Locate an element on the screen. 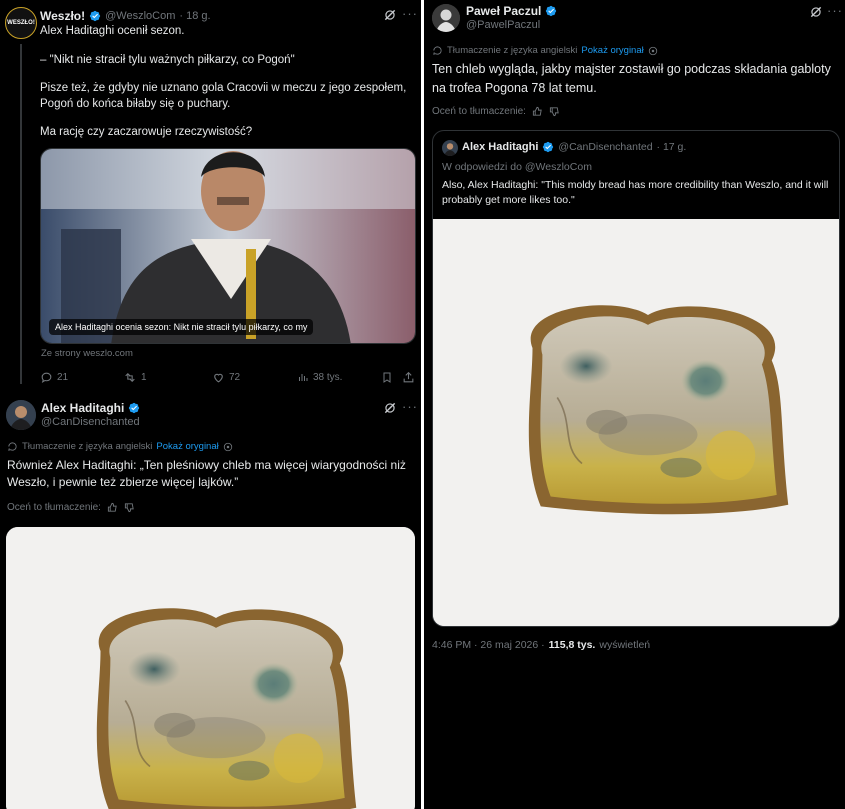 This screenshot has height=809, width=845. author-name: Paweł Paczul is located at coordinates (503, 11).